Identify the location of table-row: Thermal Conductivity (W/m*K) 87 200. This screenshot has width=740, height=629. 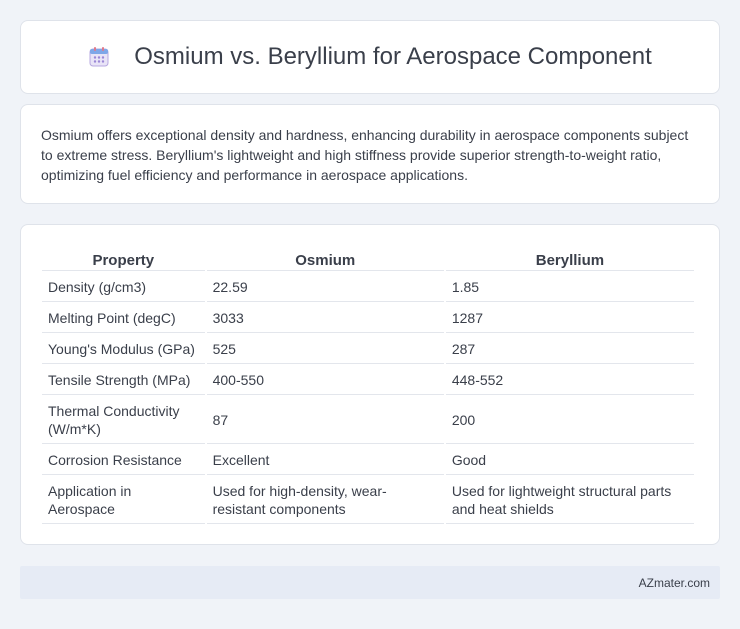
(368, 419).